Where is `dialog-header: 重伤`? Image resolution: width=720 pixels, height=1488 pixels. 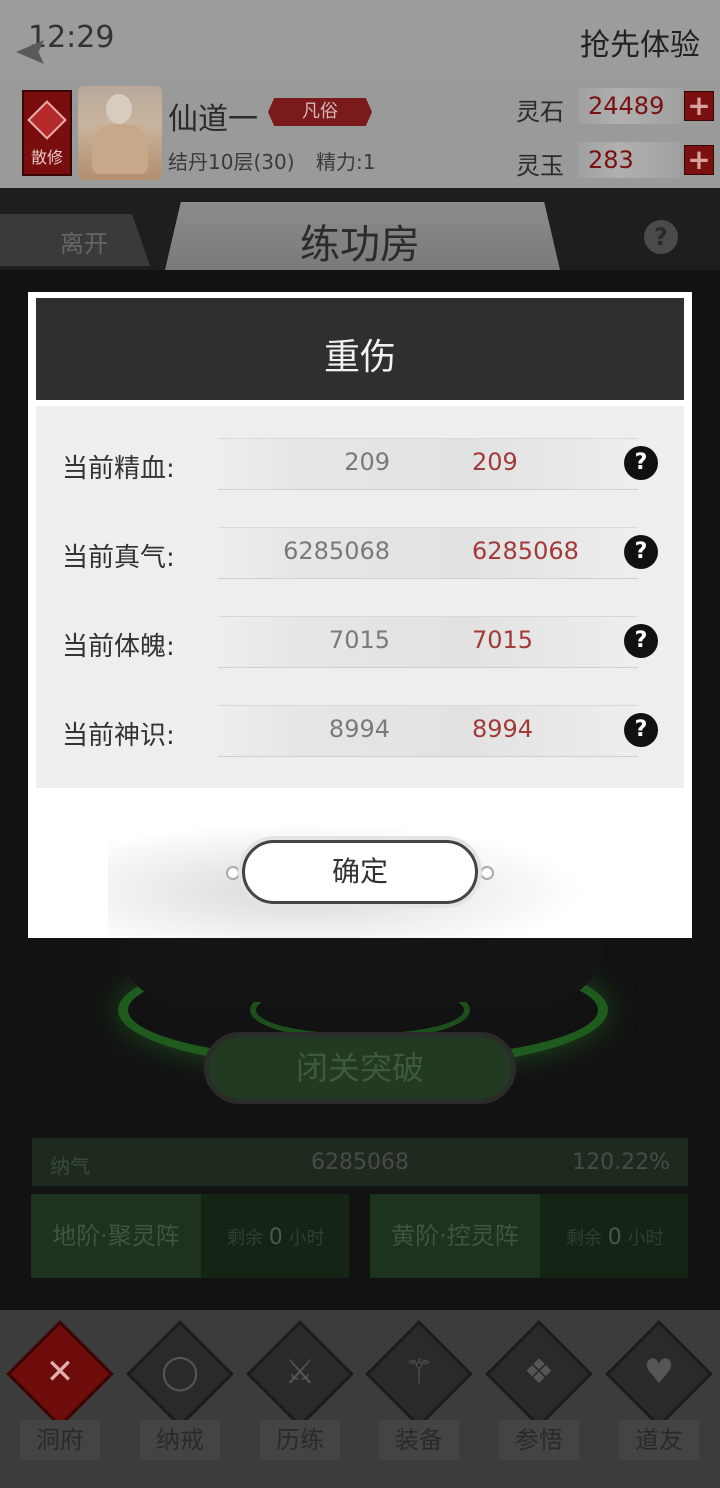
dialog-header: 重伤 is located at coordinates (360, 349).